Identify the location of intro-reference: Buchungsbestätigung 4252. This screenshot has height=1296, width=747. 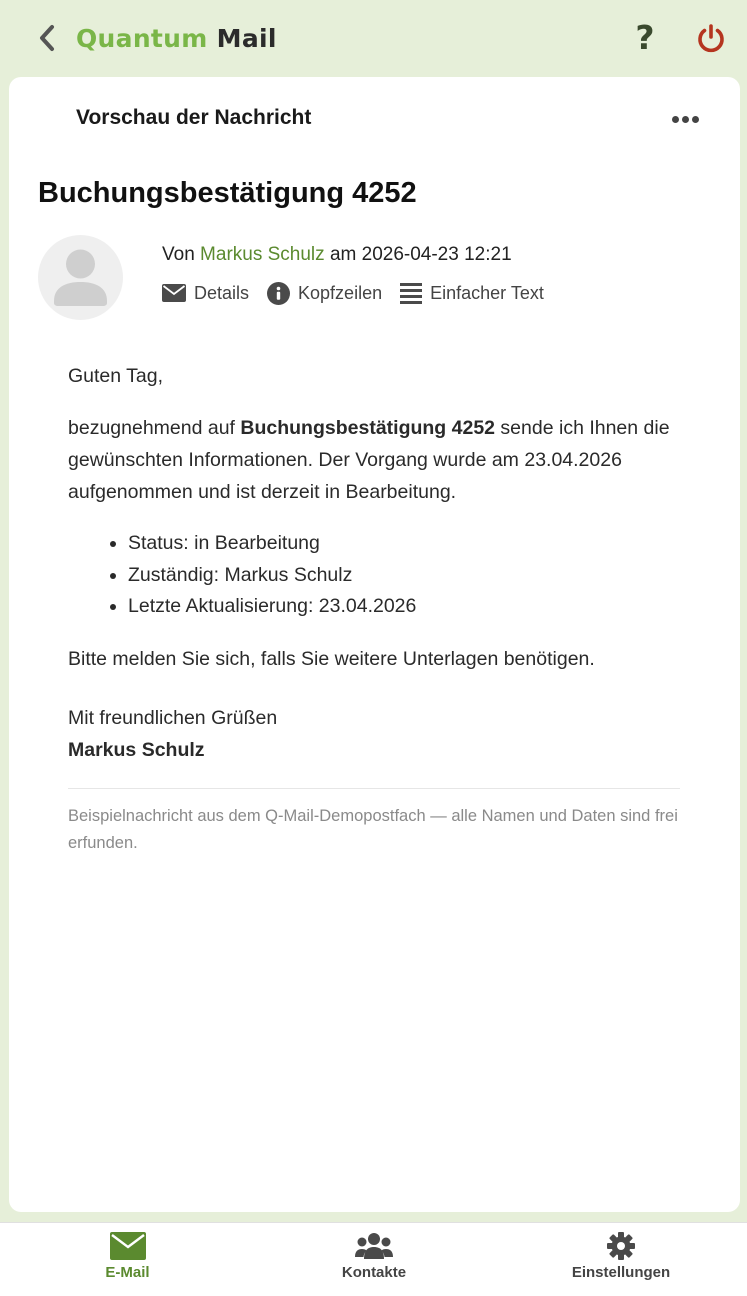
(368, 428).